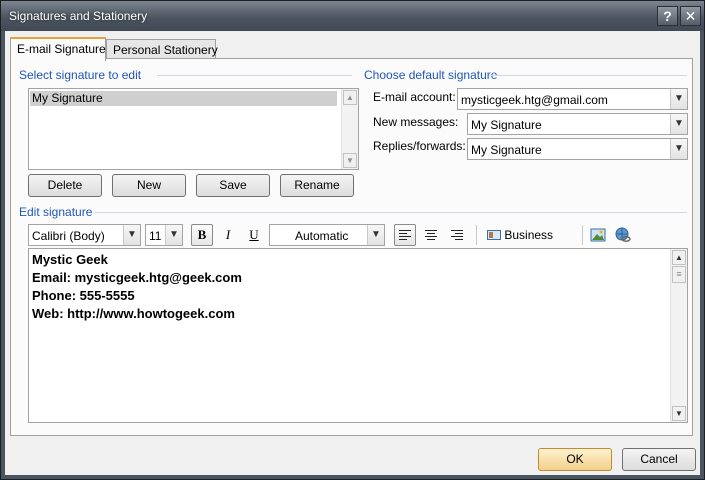 The height and width of the screenshot is (480, 705). Describe the element at coordinates (56, 212) in the screenshot. I see `edit-signature-label: Edit signature` at that location.